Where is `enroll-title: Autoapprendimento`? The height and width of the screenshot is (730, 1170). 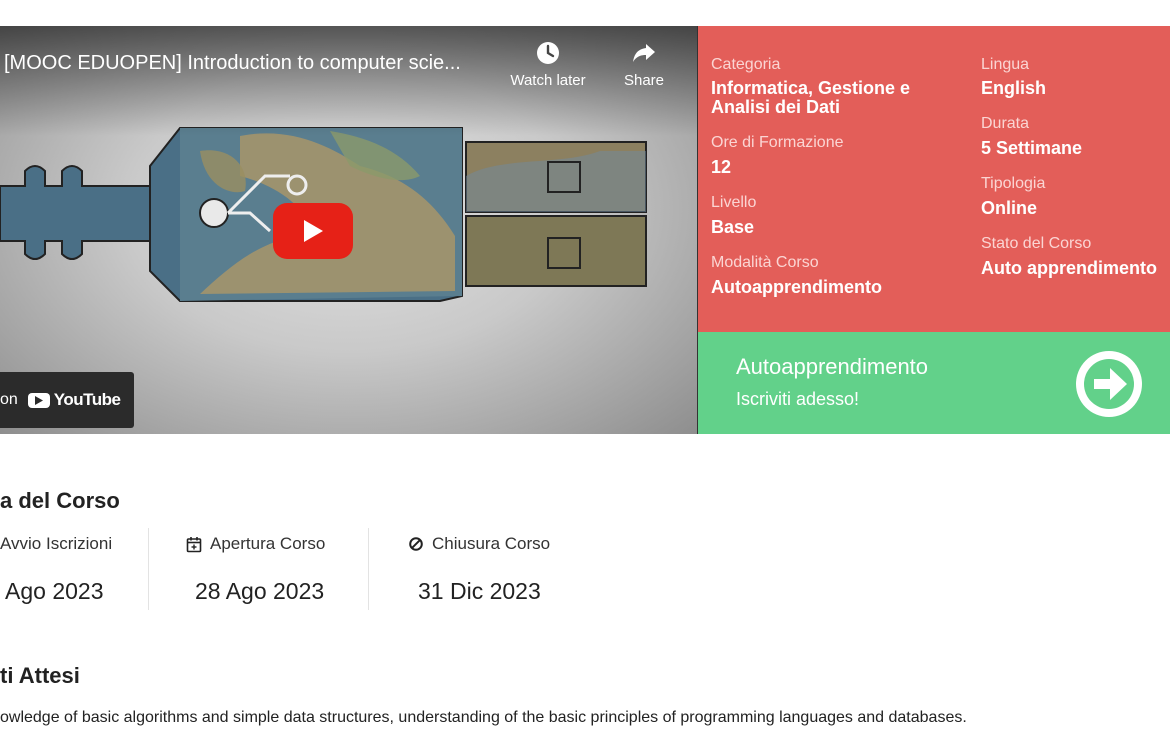
enroll-title: Autoapprendimento is located at coordinates (832, 366).